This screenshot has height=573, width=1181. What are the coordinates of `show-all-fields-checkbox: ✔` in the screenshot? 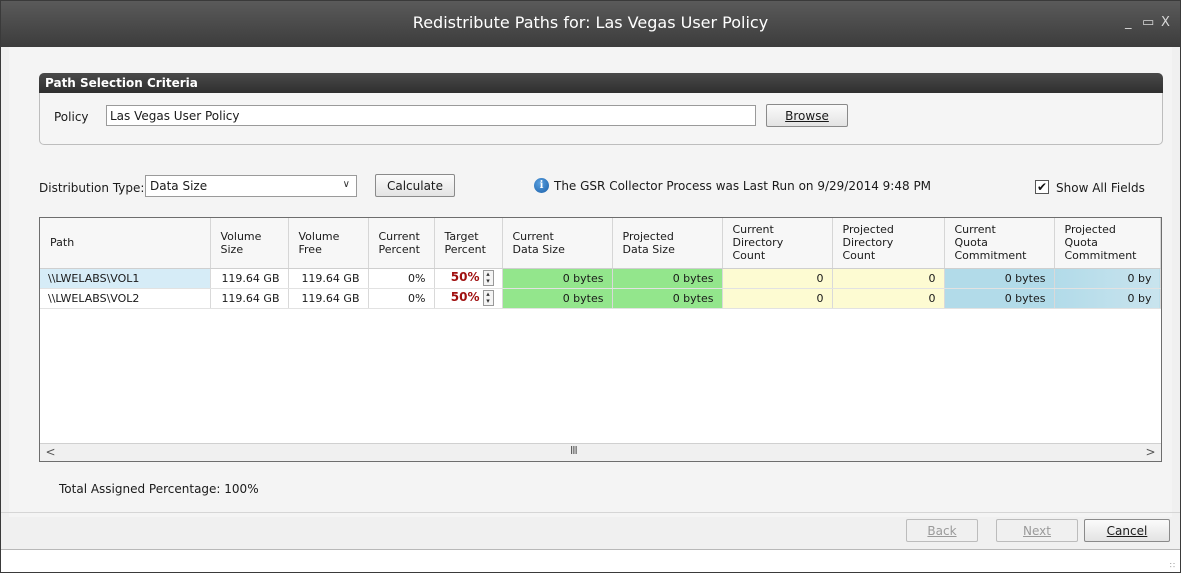 It's located at (1042, 187).